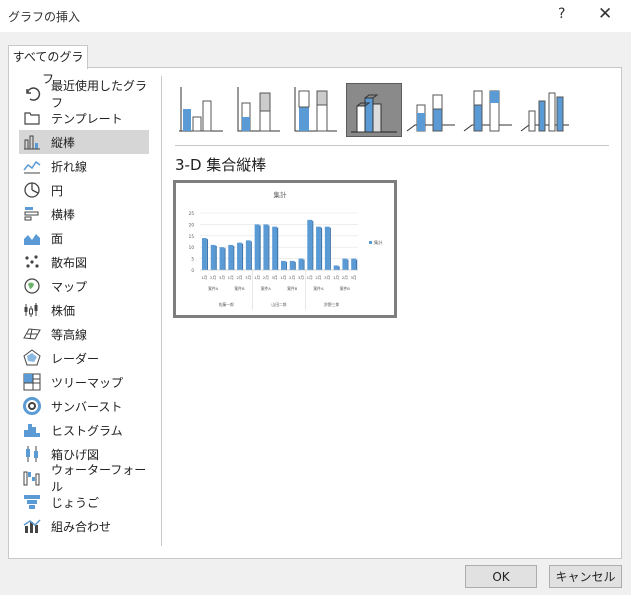 This screenshot has width=631, height=595. What do you see at coordinates (32, 382) in the screenshot?
I see `treemap-icon` at bounding box center [32, 382].